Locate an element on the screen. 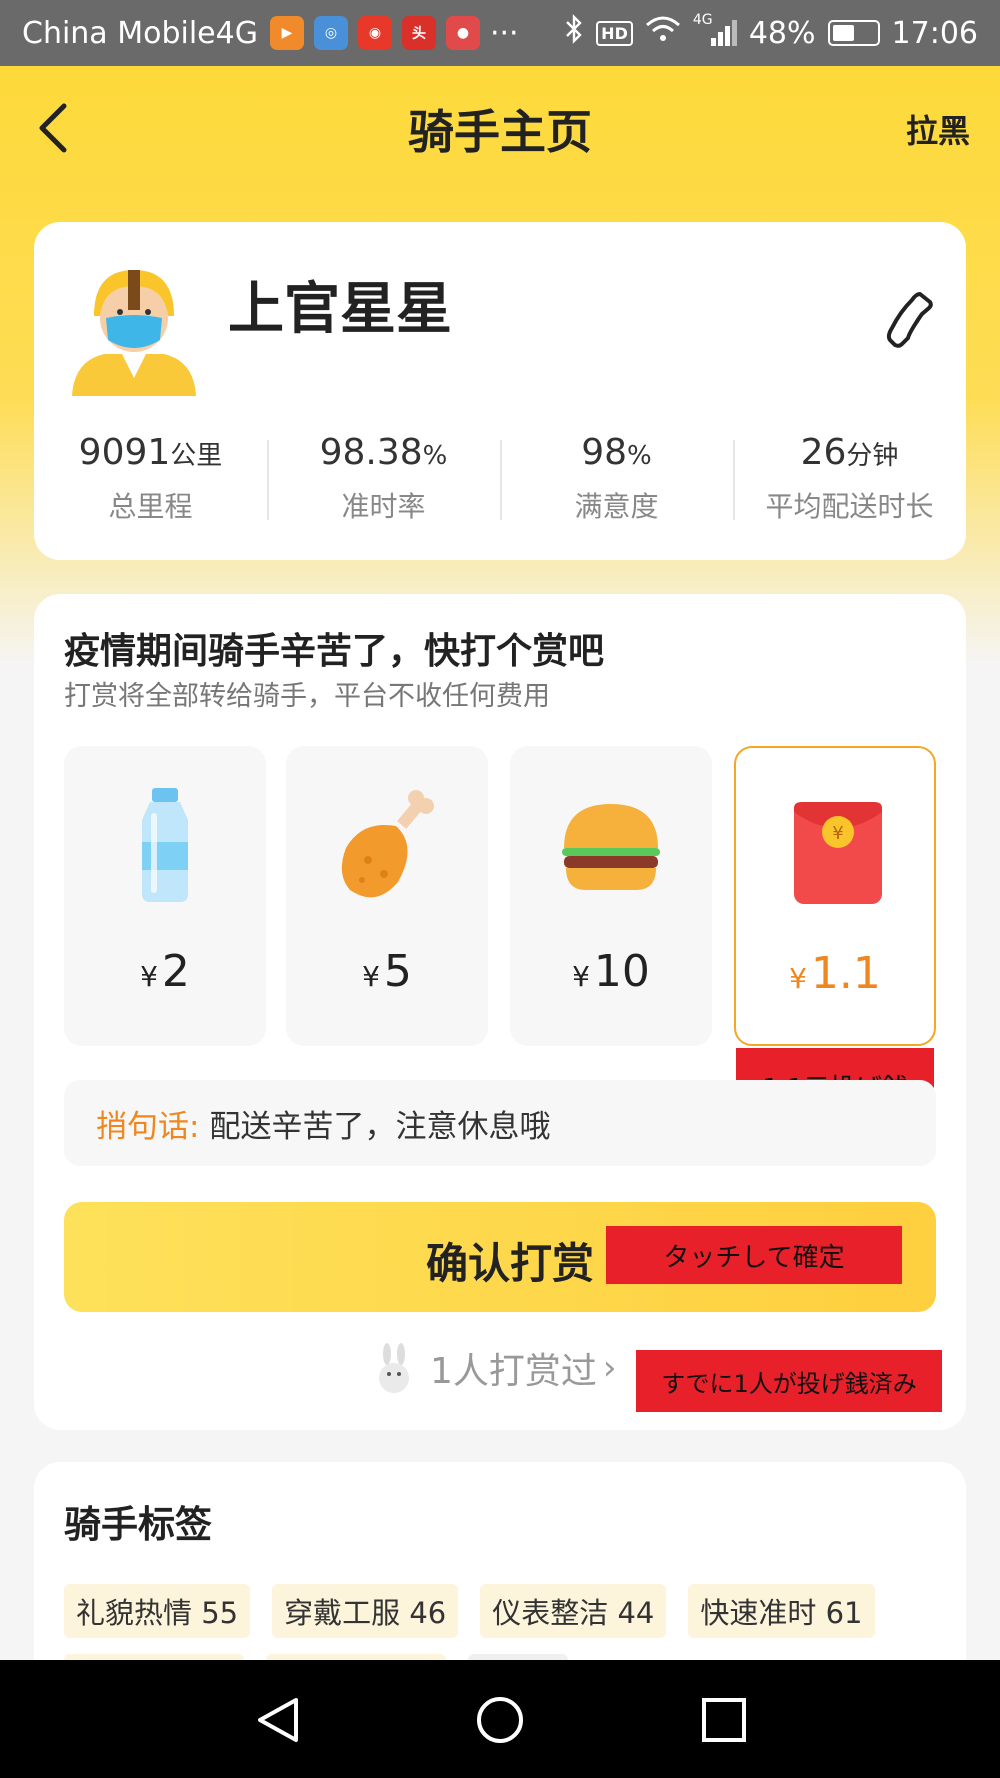  stat-label: 平均配送时长 is located at coordinates (849, 506).